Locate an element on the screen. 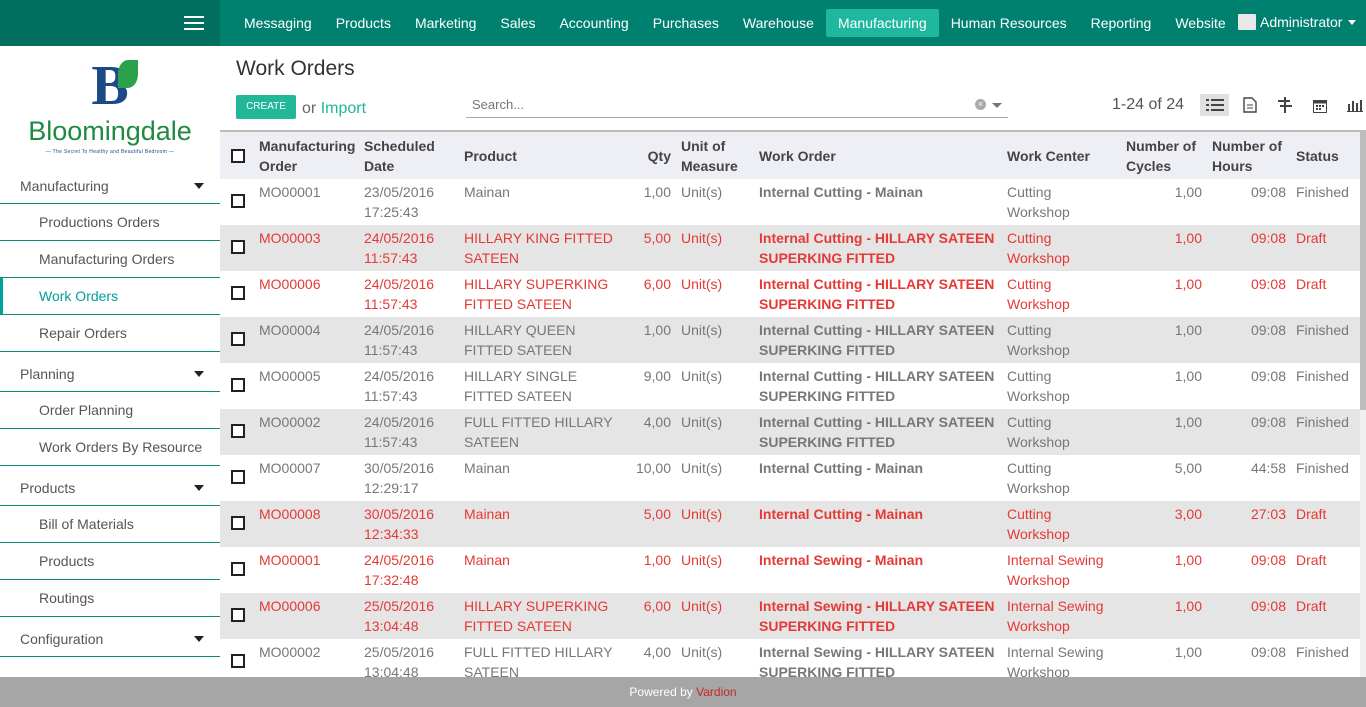 This screenshot has width=1366, height=707. sidebar-item-bill-of-materials: Bill of Materials is located at coordinates (110, 524).